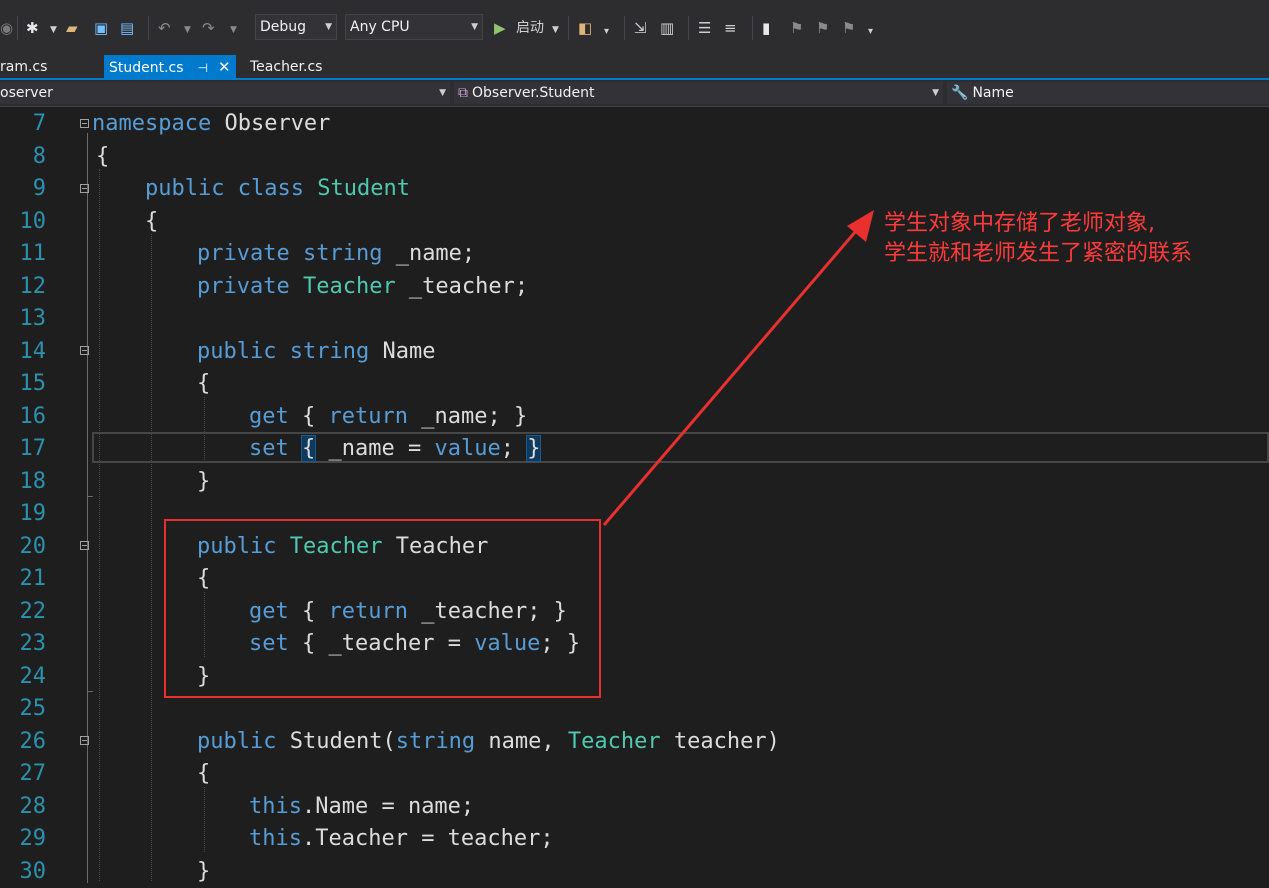 The image size is (1269, 888). What do you see at coordinates (1038, 254) in the screenshot?
I see `annotation-line-2: 学生就和老师发生了紧密的联系` at bounding box center [1038, 254].